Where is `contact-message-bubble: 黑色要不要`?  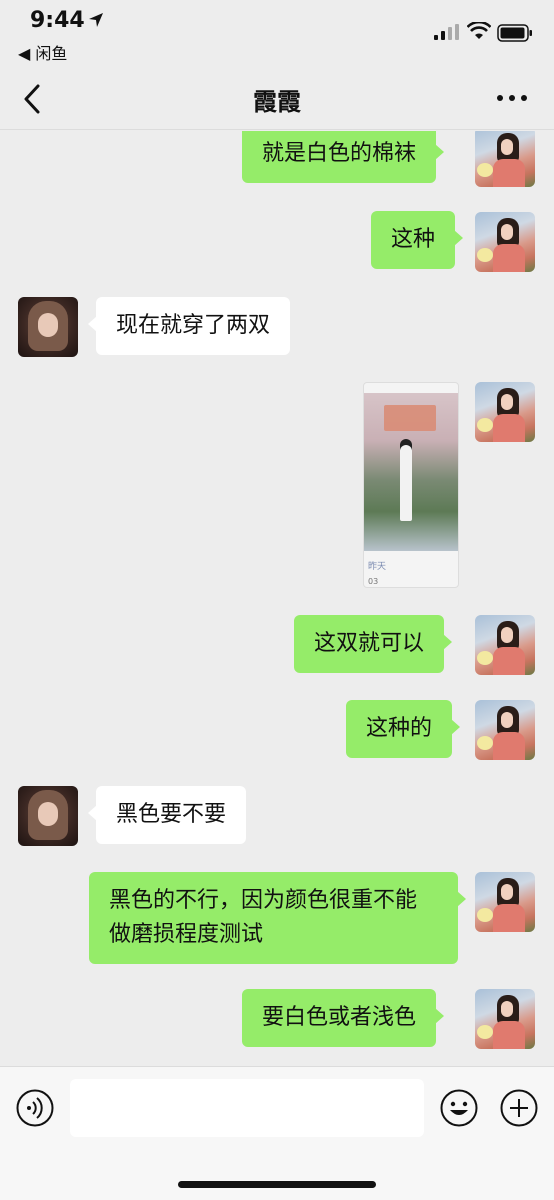
contact-message-bubble: 黑色要不要 is located at coordinates (167, 815).